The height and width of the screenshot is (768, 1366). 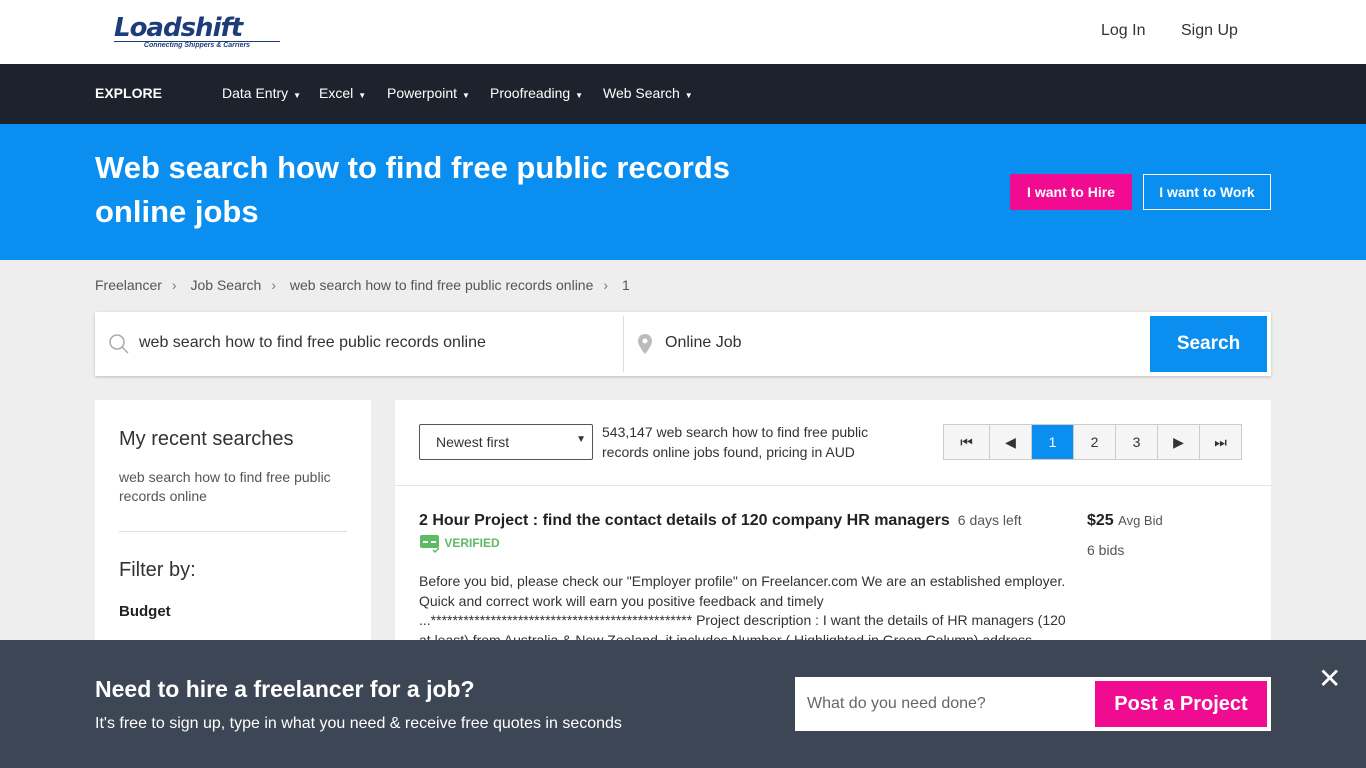 I want to click on nav-excel: Excel ▼, so click(x=342, y=93).